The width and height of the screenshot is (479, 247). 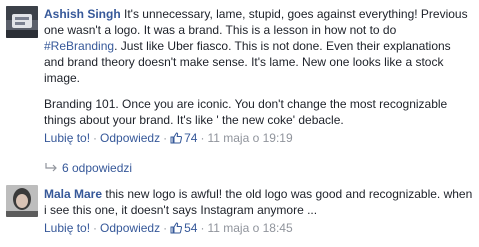 I want to click on timestamp: 11 maja o 18:45, so click(x=249, y=228).